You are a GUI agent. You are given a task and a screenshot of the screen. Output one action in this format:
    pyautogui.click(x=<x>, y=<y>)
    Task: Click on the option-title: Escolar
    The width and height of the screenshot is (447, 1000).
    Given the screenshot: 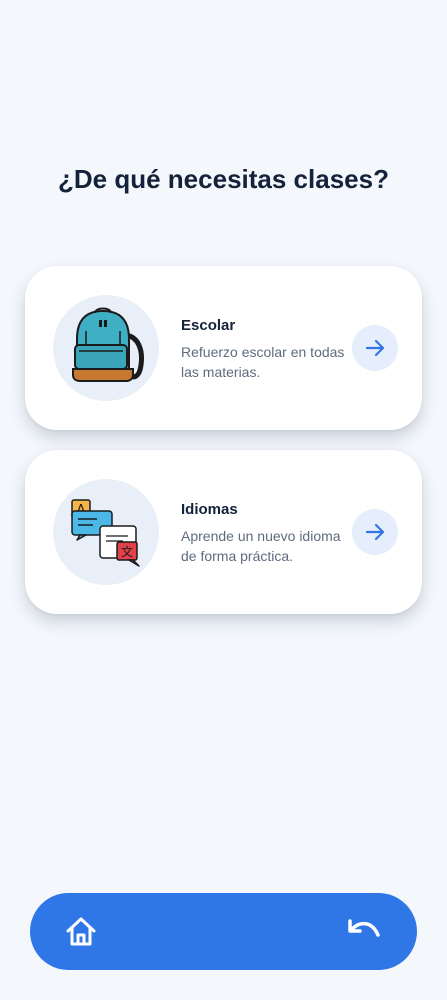 What is the action you would take?
    pyautogui.click(x=208, y=325)
    